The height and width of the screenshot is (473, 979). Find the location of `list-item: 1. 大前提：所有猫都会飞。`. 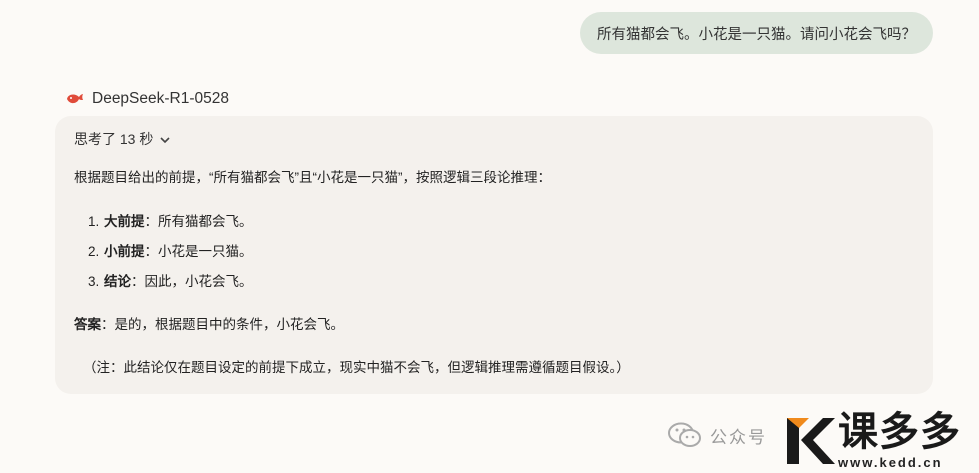

list-item: 1. 大前提：所有猫都会飞。 is located at coordinates (170, 227).